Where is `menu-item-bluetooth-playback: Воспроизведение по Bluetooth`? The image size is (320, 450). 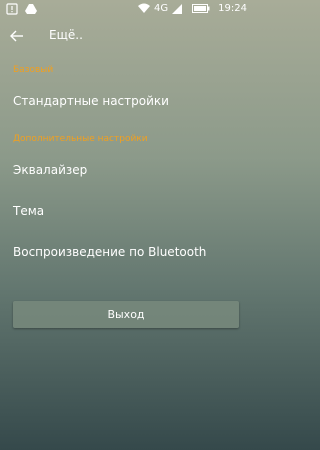 menu-item-bluetooth-playback: Воспроизведение по Bluetooth is located at coordinates (126, 252).